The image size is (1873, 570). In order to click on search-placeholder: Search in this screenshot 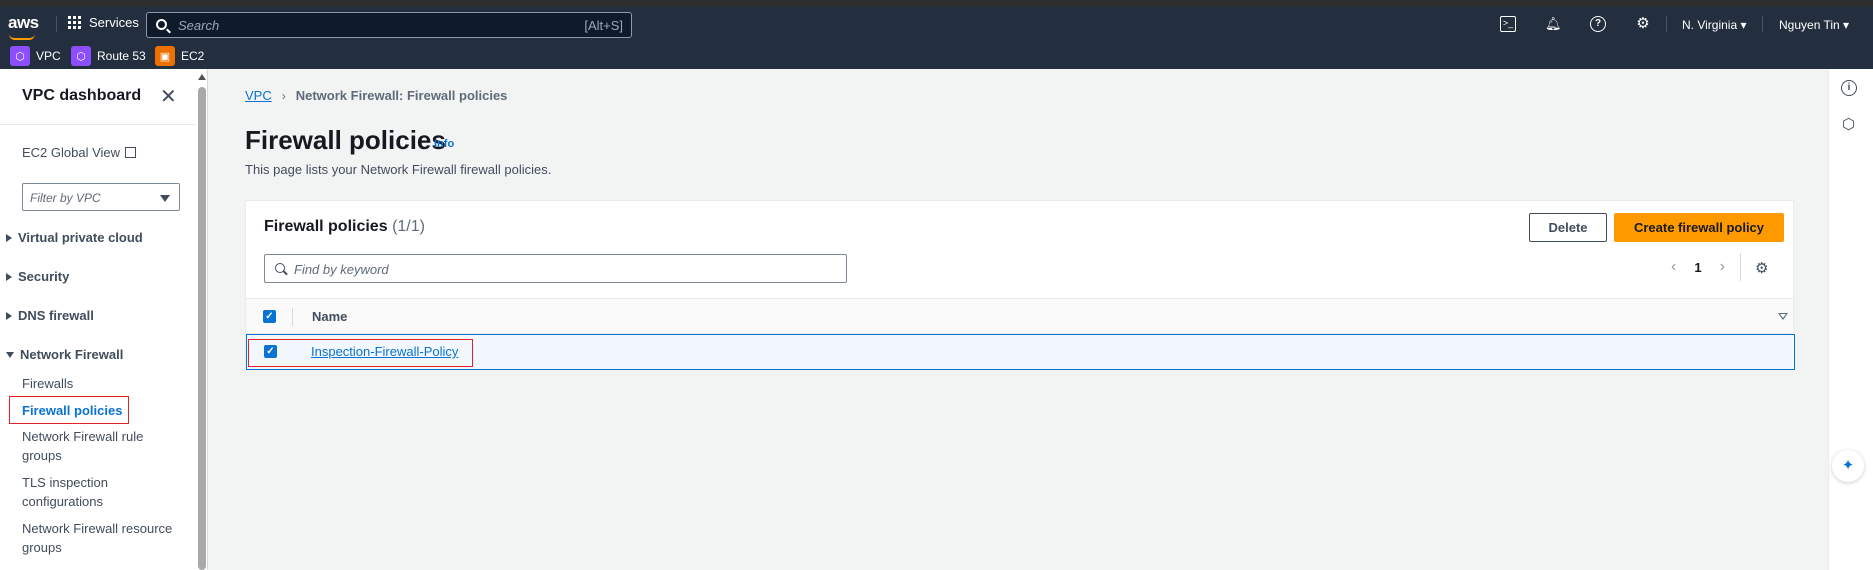, I will do `click(199, 25)`.